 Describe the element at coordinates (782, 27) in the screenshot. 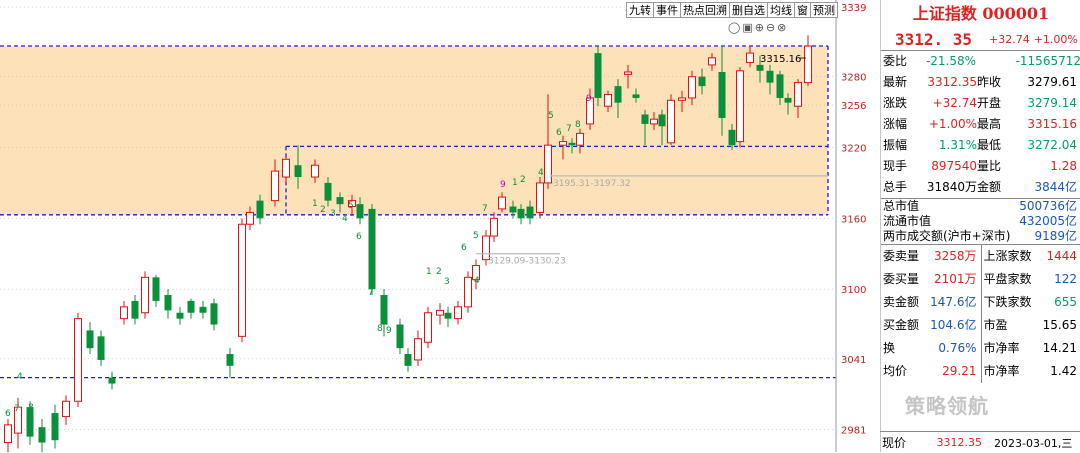

I see `close-icon: ⊗` at that location.